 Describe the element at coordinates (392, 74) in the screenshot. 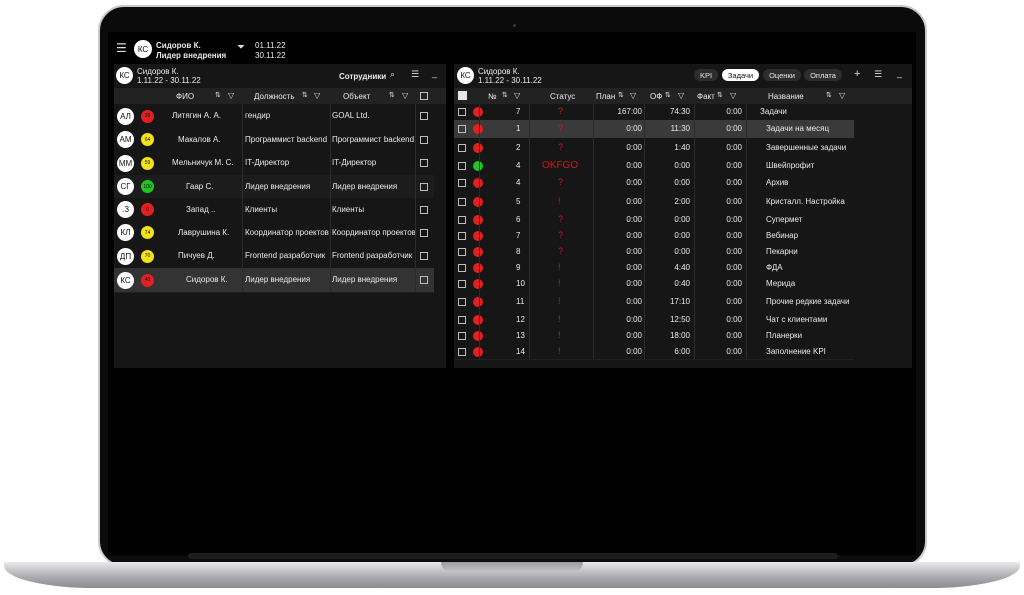

I see `search-icon: ⌕` at that location.